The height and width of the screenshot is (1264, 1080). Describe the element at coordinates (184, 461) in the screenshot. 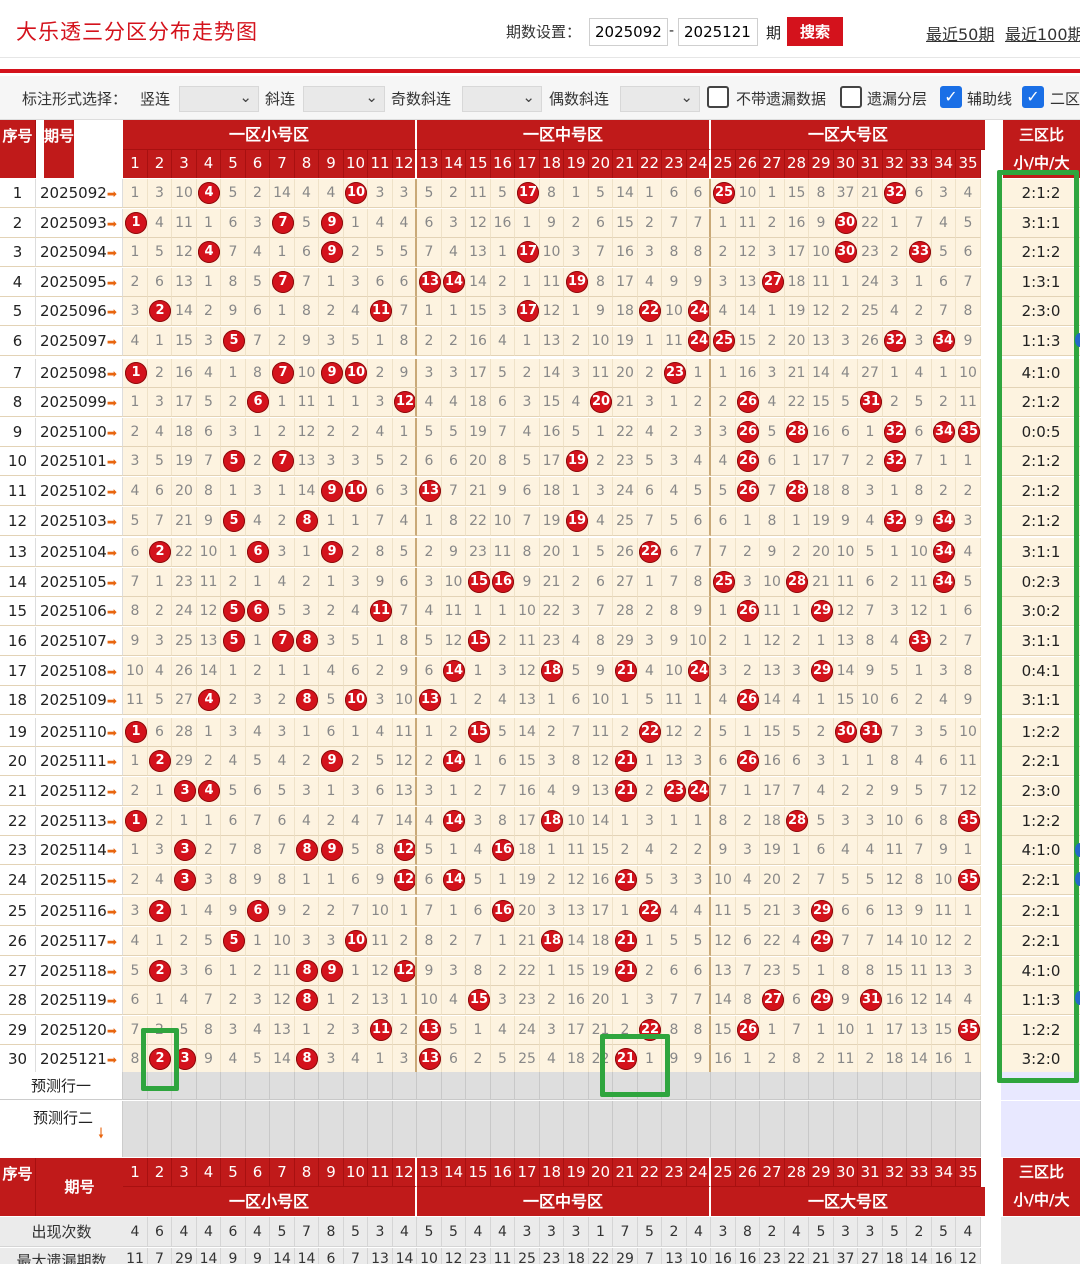

I see `missing-count: 19` at that location.